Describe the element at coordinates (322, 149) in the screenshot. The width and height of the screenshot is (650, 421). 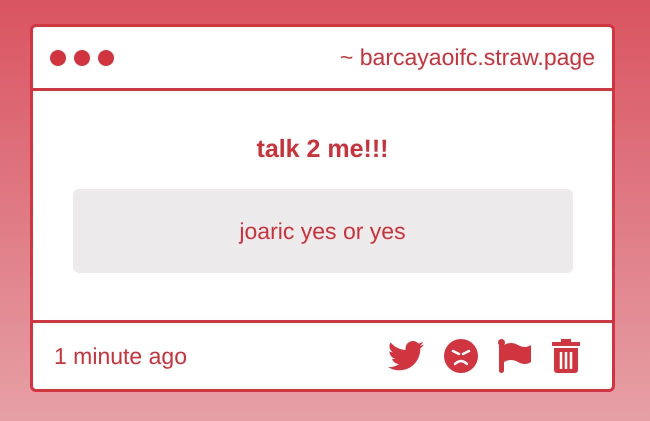
I see `question-text: talk 2 me!!!` at that location.